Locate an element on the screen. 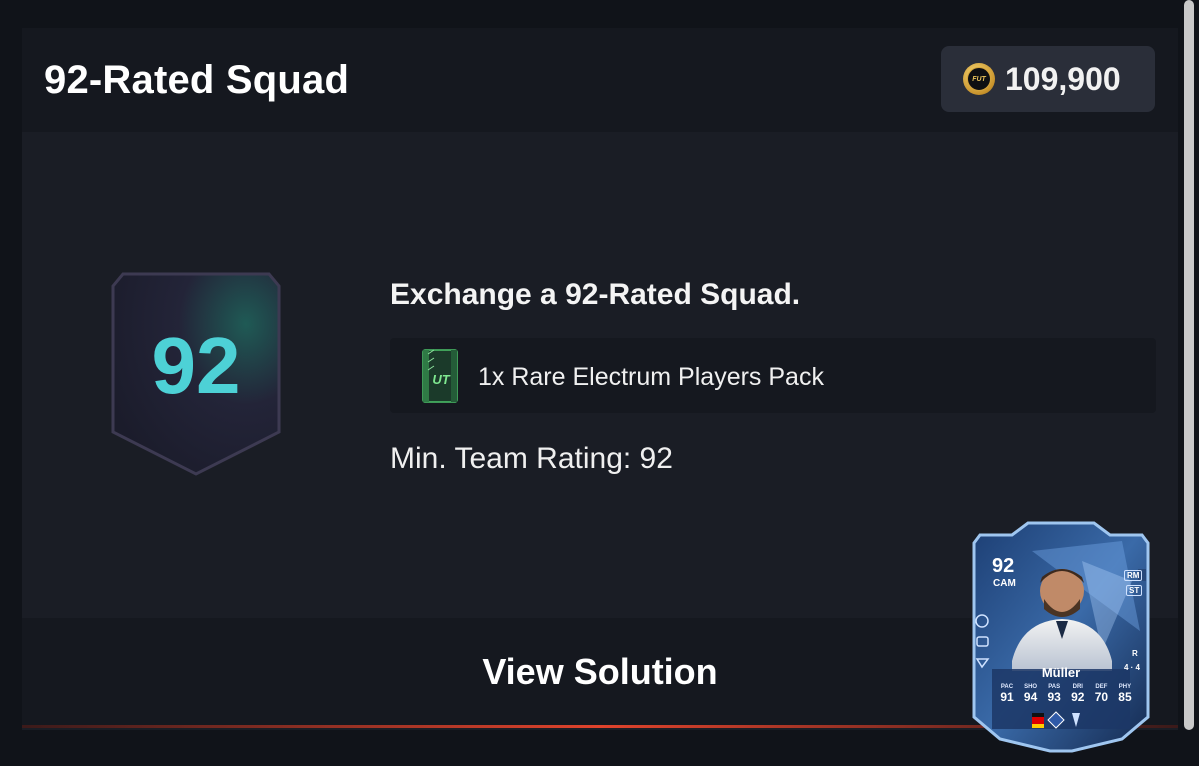 The height and width of the screenshot is (766, 1199). stat-value: 93 is located at coordinates (1054, 697).